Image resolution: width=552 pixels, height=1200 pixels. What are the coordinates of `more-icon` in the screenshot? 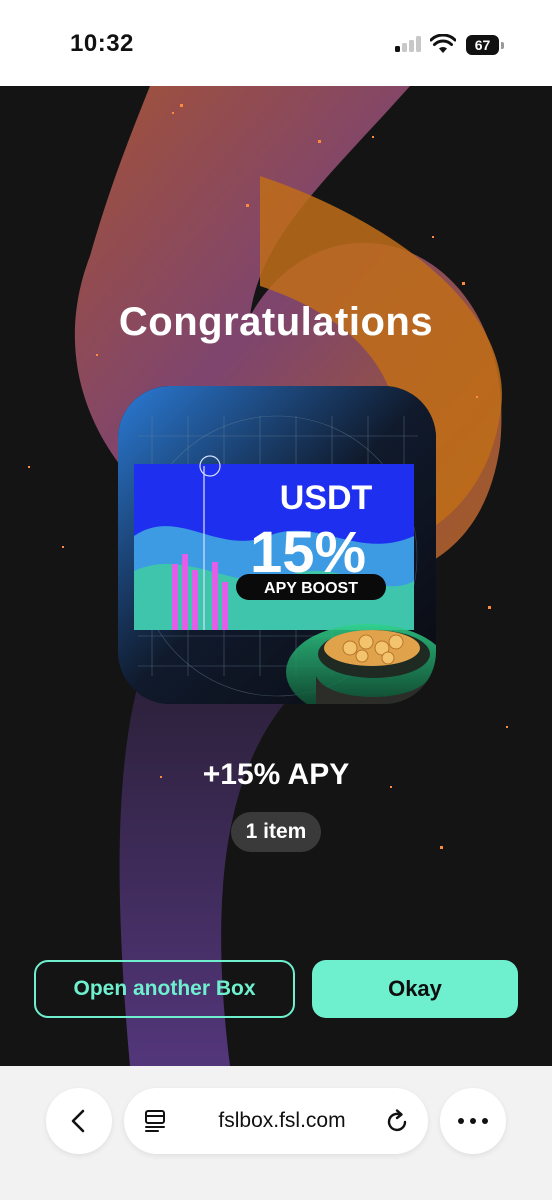 It's located at (473, 1121).